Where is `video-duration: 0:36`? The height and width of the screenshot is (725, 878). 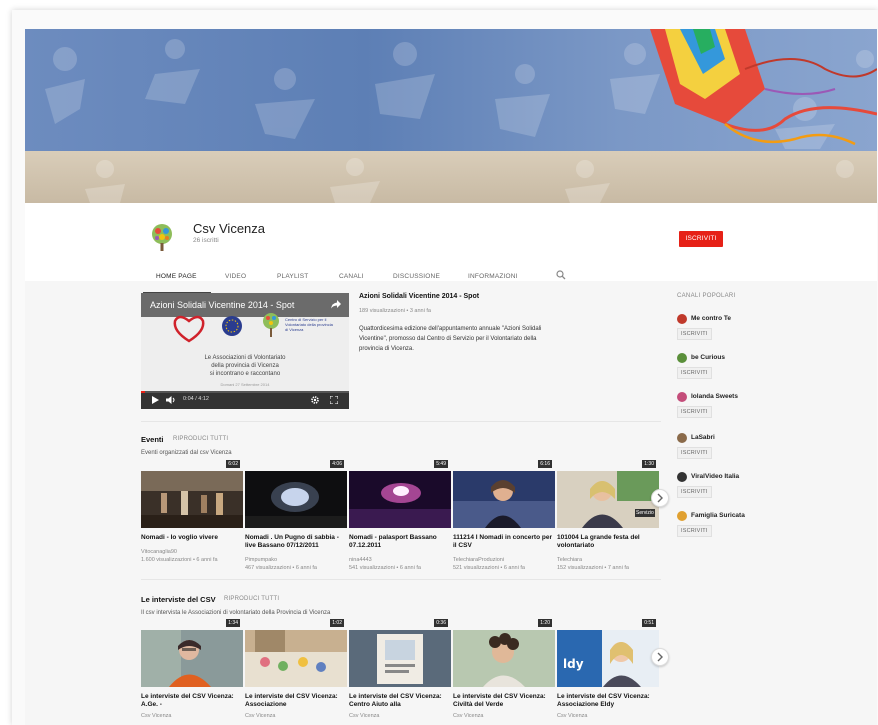 video-duration: 0:36 is located at coordinates (441, 623).